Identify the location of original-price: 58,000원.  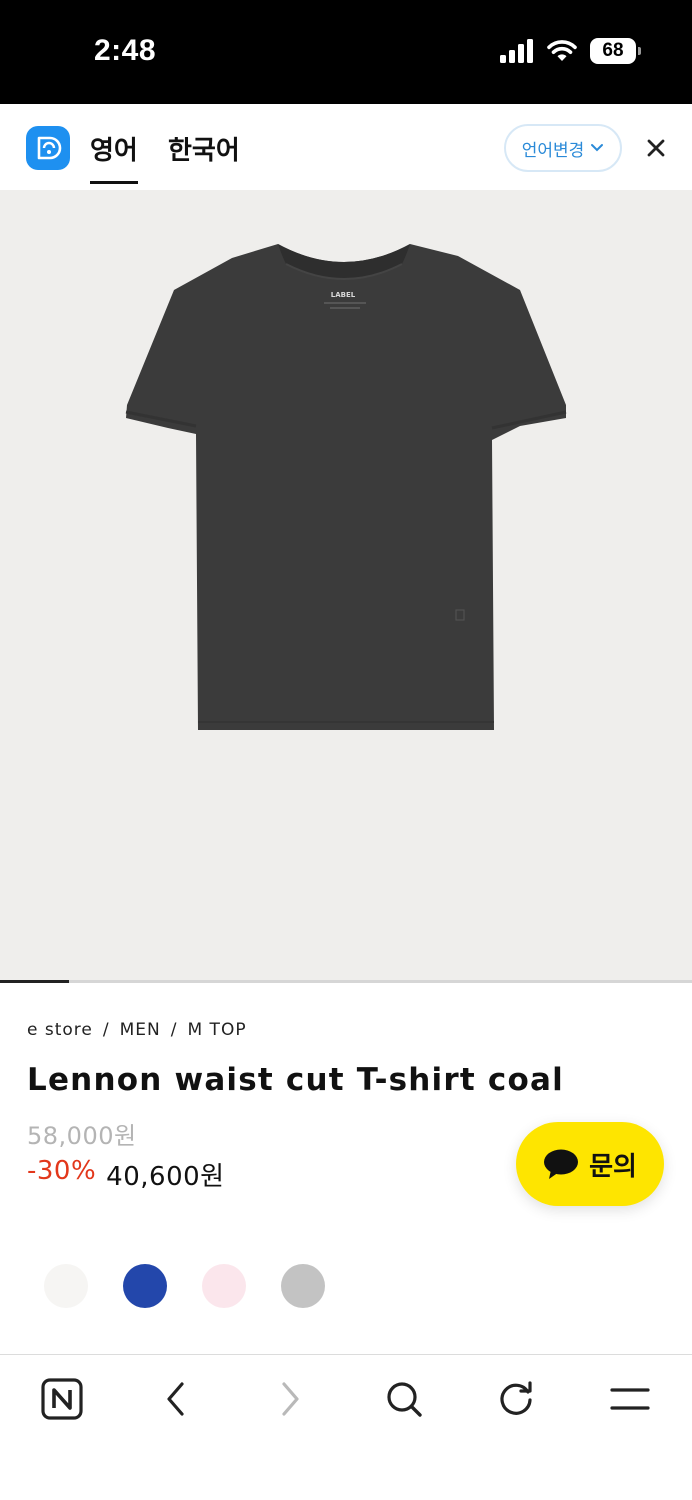
(82, 1136).